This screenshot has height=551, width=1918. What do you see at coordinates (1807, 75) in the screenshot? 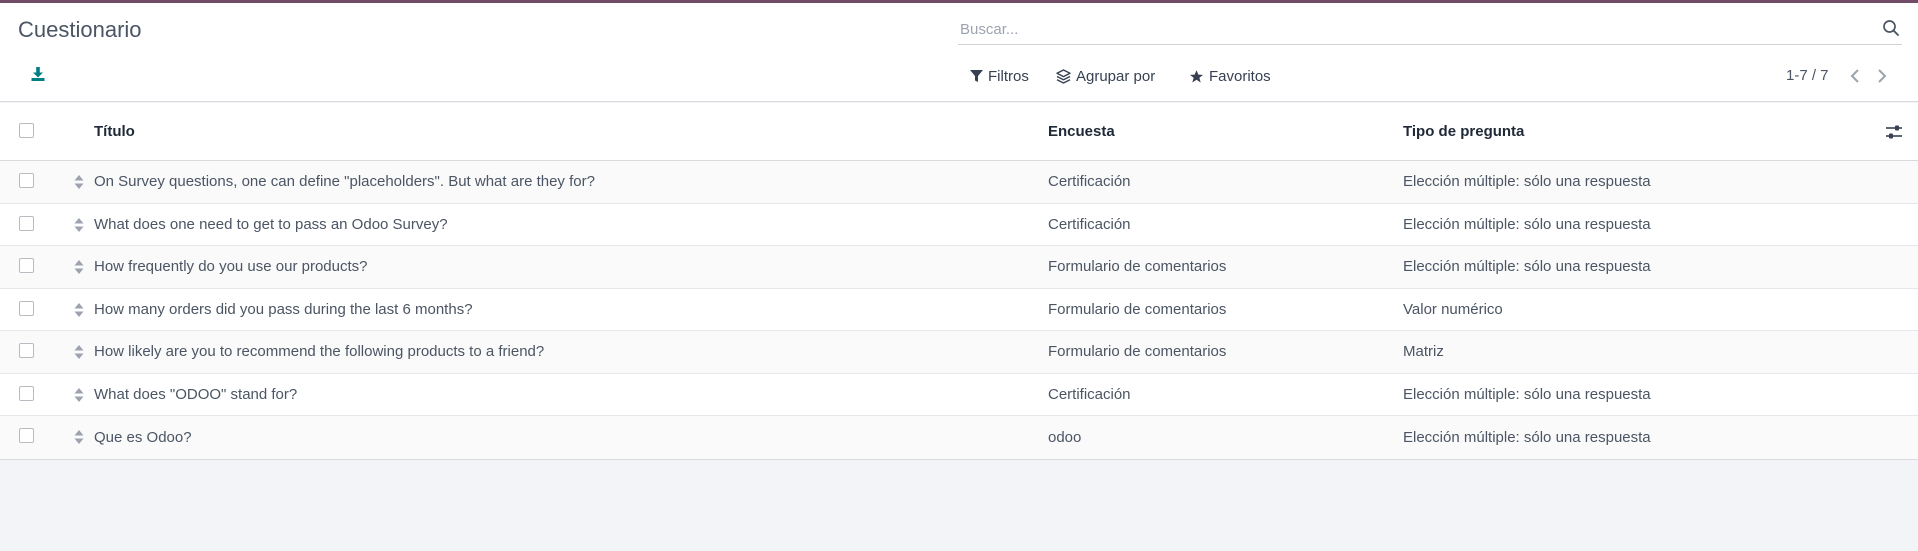
I see `pager-value: 1-7 / 7` at bounding box center [1807, 75].